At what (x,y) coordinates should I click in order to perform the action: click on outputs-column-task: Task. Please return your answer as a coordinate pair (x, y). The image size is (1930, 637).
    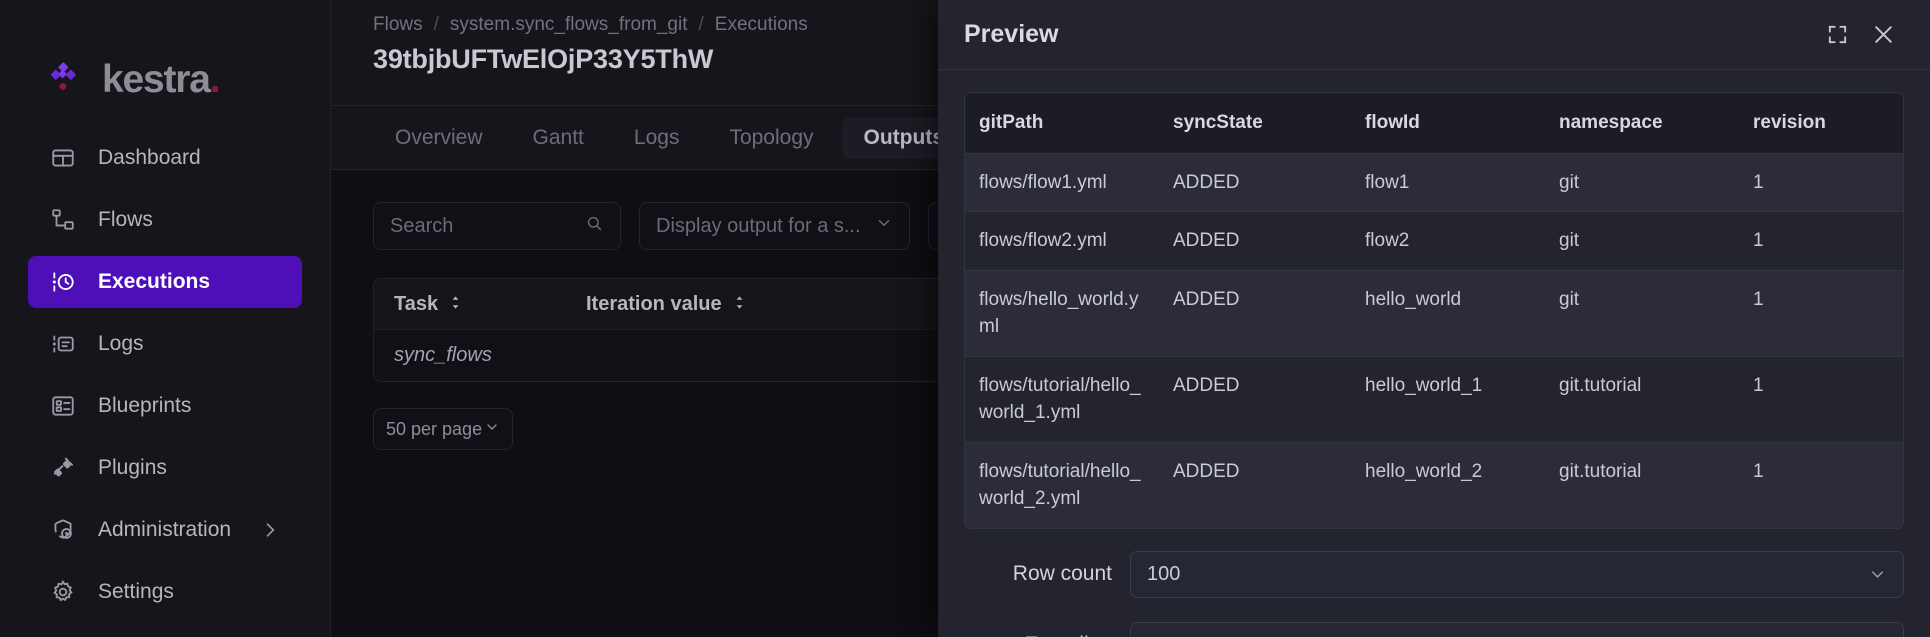
    Looking at the image, I should click on (490, 304).